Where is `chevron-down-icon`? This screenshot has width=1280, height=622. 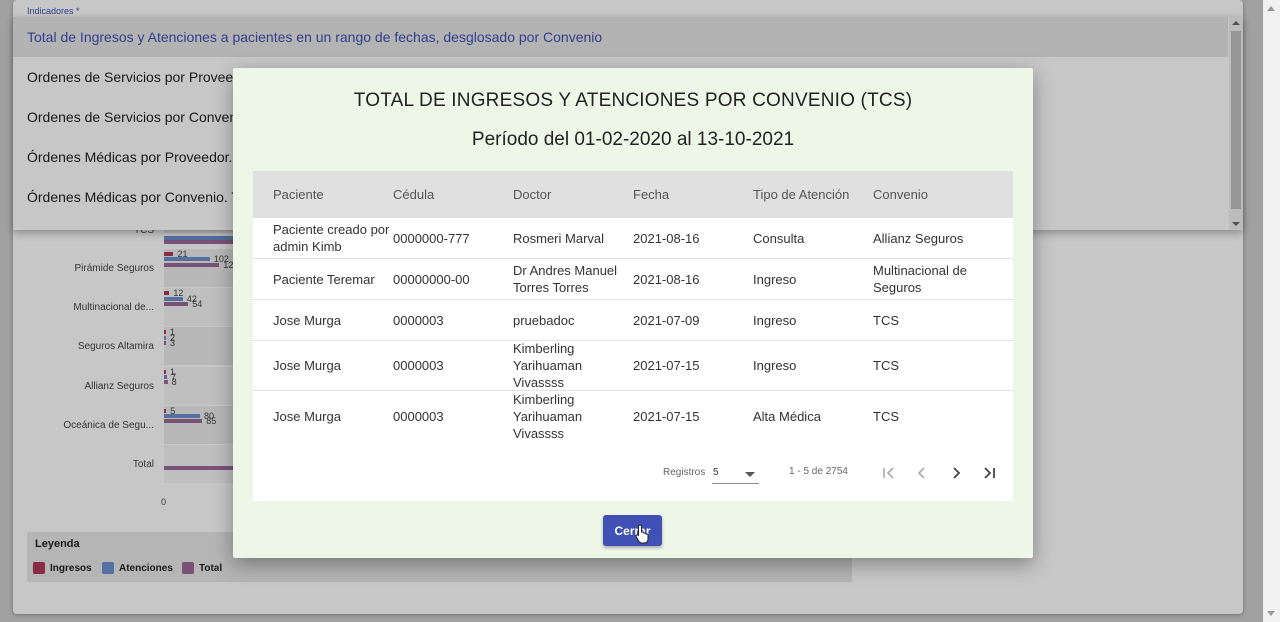 chevron-down-icon is located at coordinates (750, 474).